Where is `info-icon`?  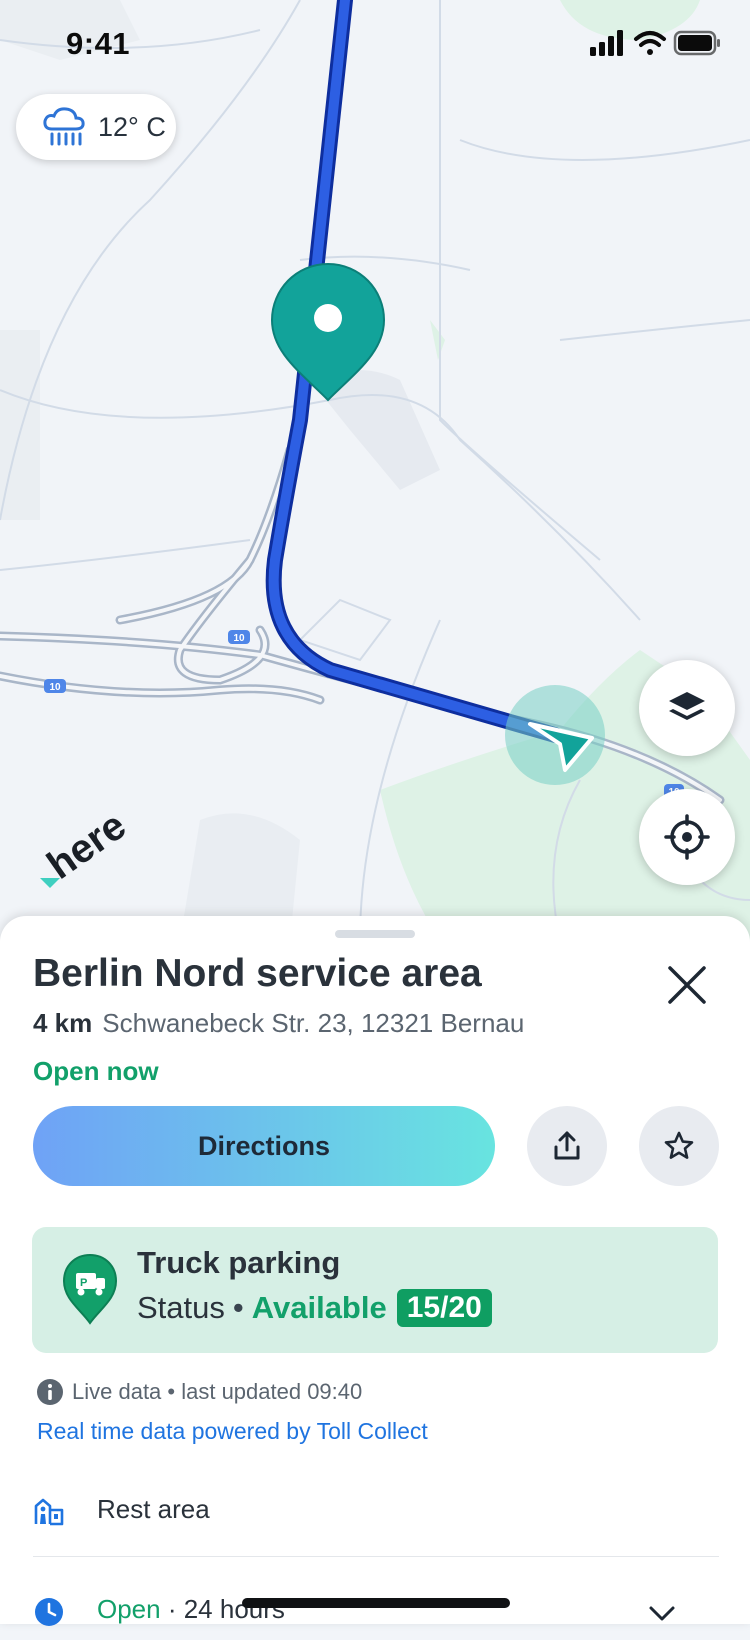 info-icon is located at coordinates (50, 1392).